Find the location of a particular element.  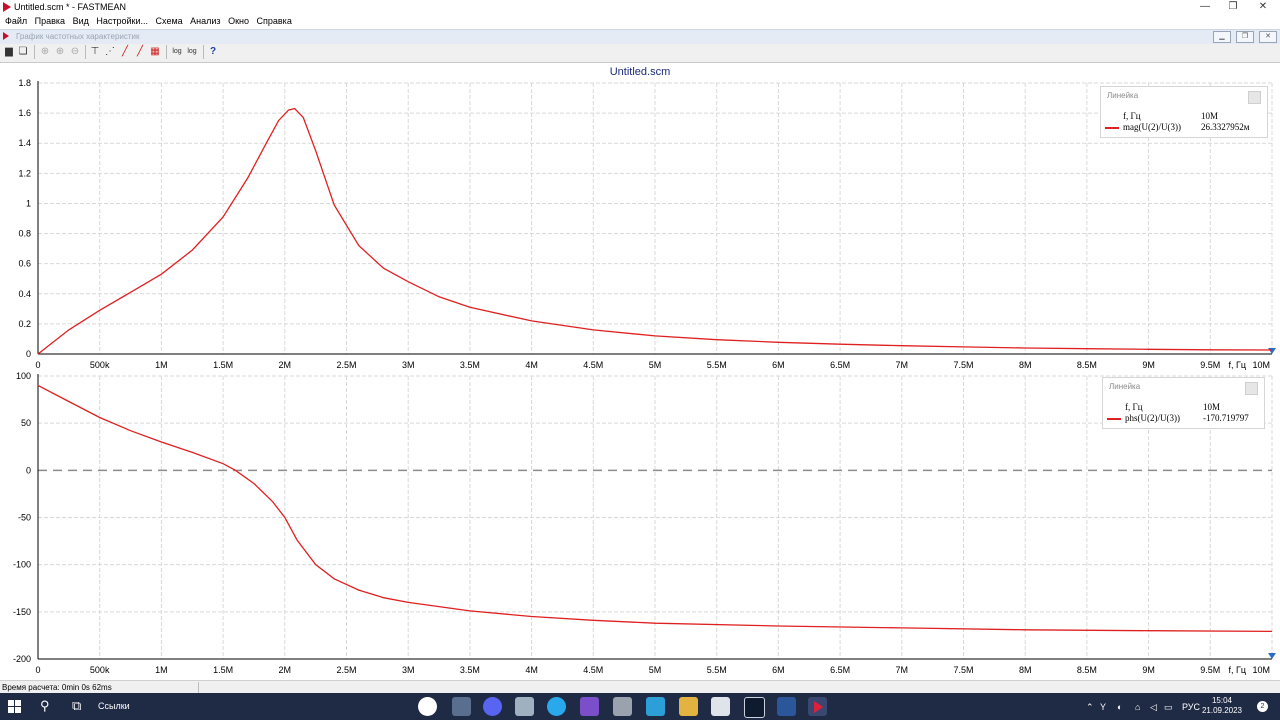

child-restore-button: ❐ is located at coordinates (1245, 37).